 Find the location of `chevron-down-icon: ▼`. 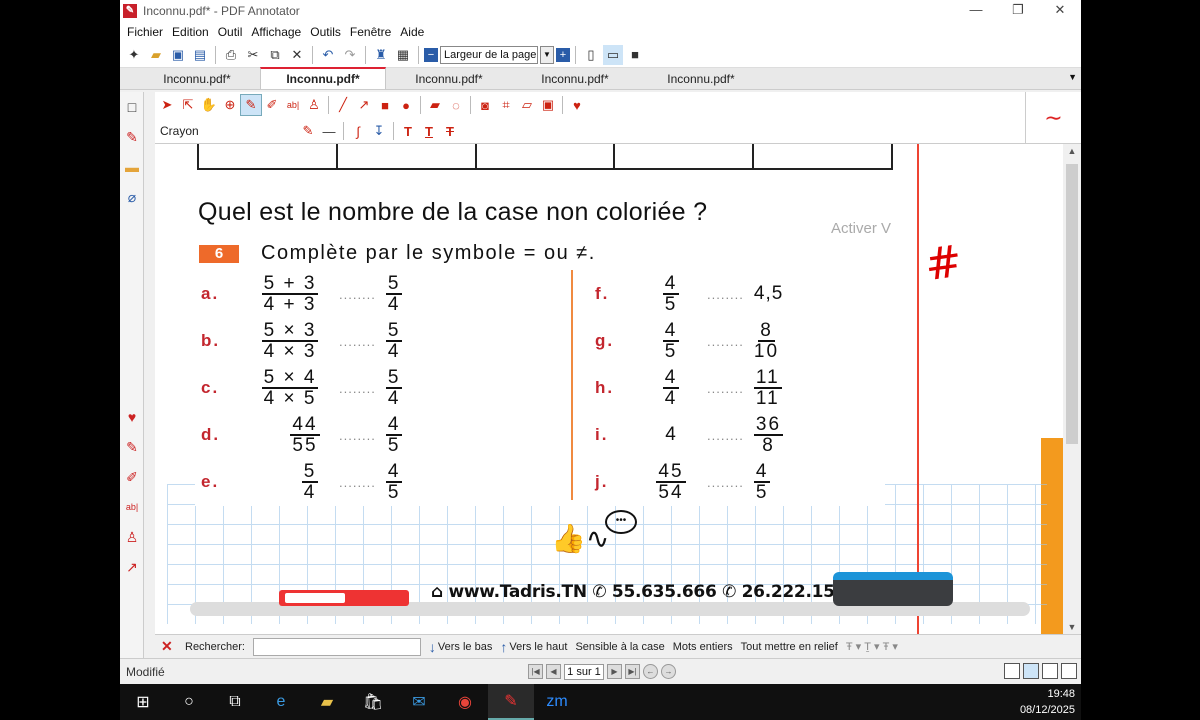

chevron-down-icon: ▼ is located at coordinates (547, 54).